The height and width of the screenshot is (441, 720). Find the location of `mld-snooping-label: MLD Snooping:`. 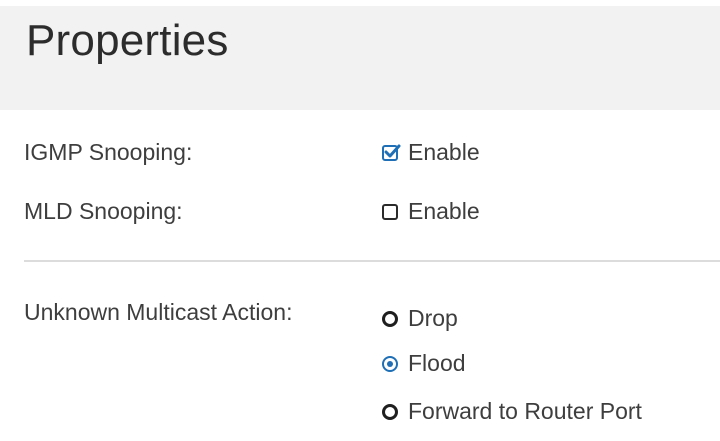

mld-snooping-label: MLD Snooping: is located at coordinates (103, 211).